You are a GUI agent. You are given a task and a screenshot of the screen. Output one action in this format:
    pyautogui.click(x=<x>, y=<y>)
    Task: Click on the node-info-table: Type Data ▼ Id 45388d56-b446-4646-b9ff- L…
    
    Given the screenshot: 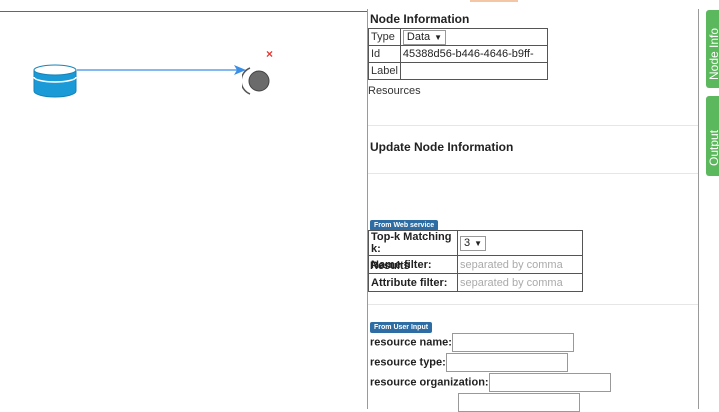 What is the action you would take?
    pyautogui.click(x=458, y=54)
    